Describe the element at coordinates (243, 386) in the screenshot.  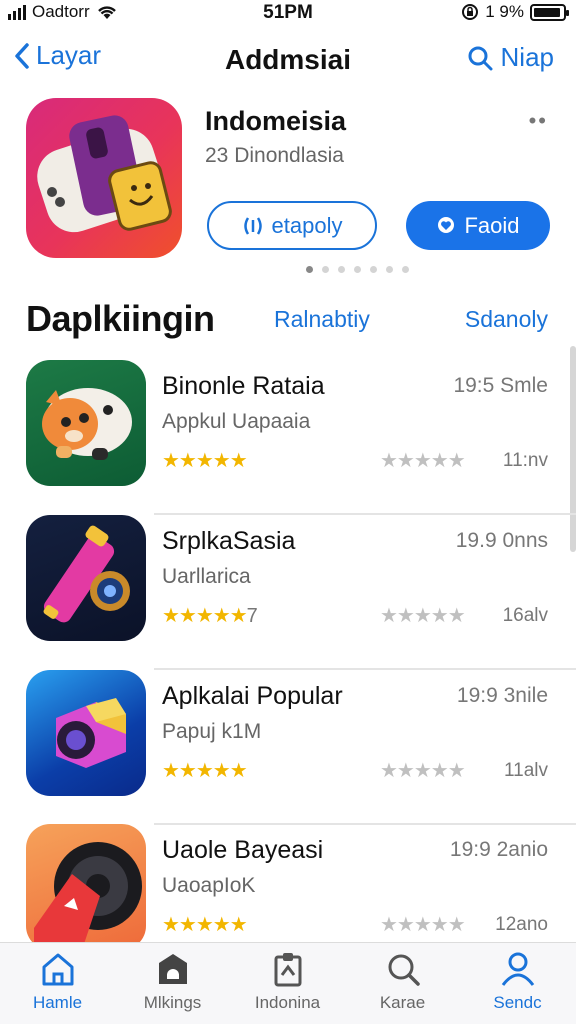
I see `app-name: Binonle Rataia` at that location.